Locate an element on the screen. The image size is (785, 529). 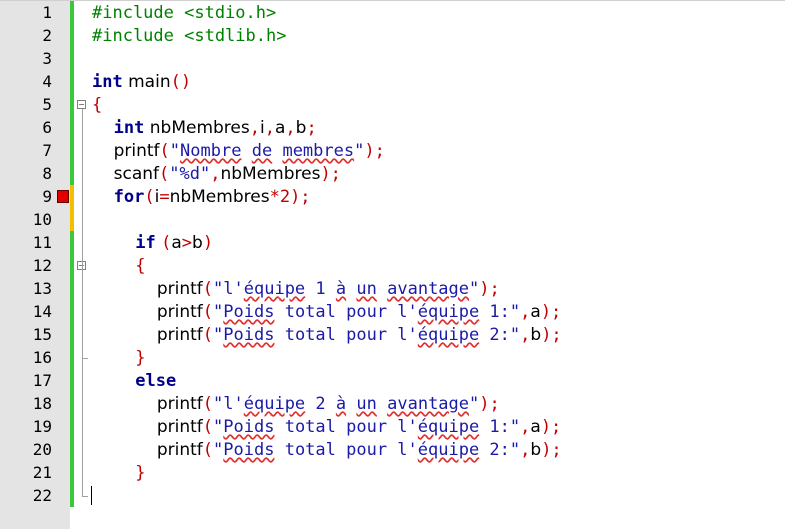
line-number: 2 is located at coordinates (47, 35).